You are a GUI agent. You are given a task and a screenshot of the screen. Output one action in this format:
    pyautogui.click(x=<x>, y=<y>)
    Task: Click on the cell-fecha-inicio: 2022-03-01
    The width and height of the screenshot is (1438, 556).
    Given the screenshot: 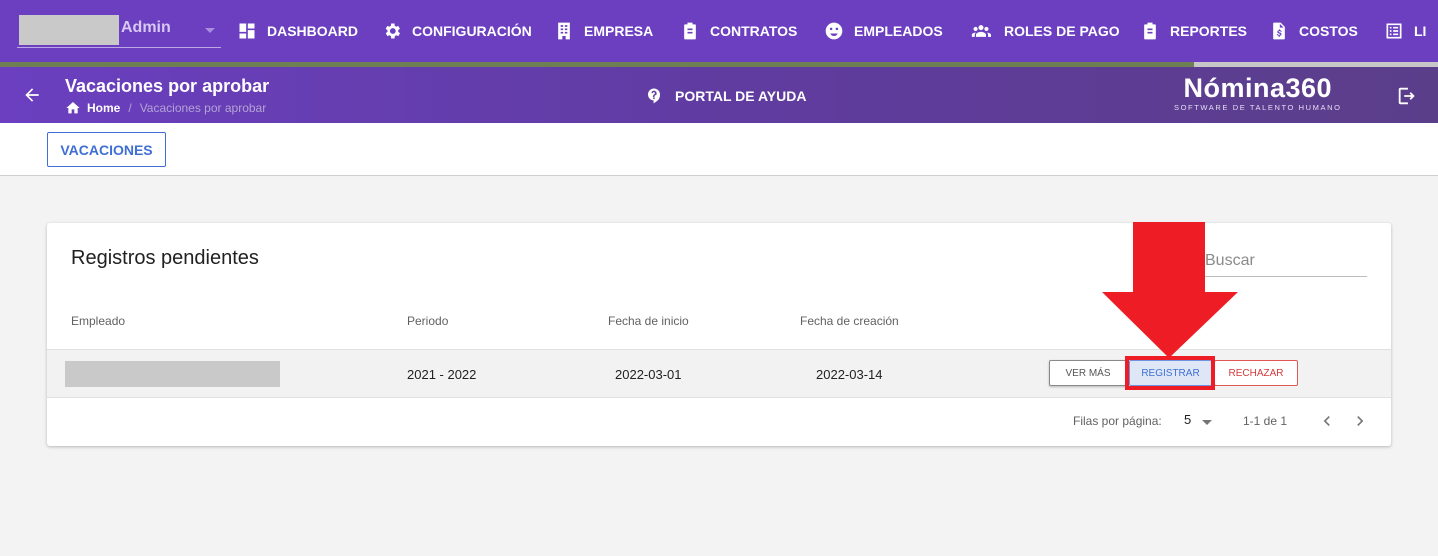 What is the action you would take?
    pyautogui.click(x=648, y=374)
    